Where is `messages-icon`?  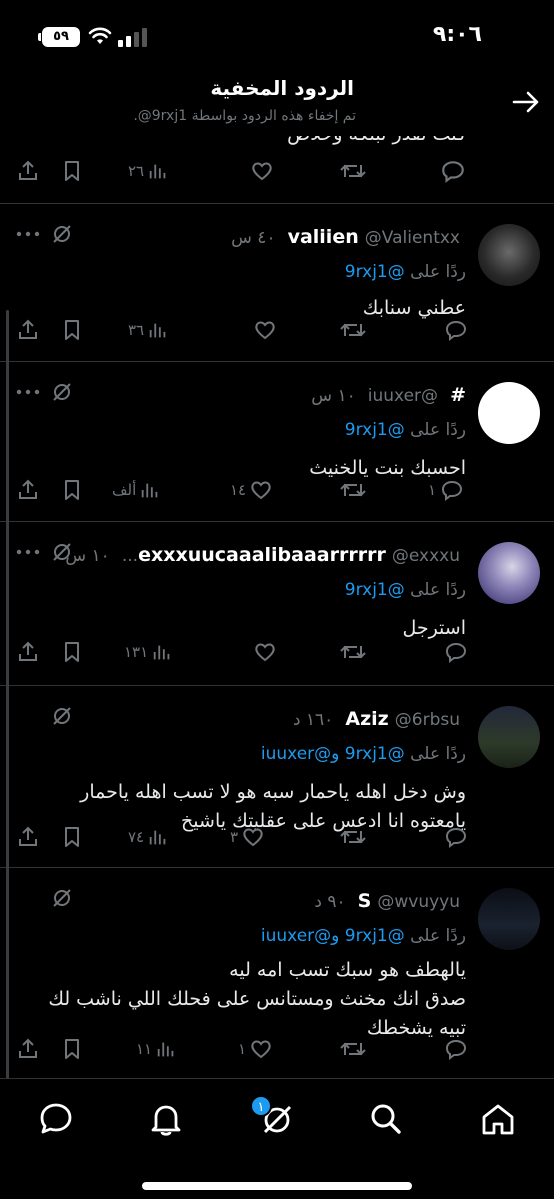 messages-icon is located at coordinates (56, 1119).